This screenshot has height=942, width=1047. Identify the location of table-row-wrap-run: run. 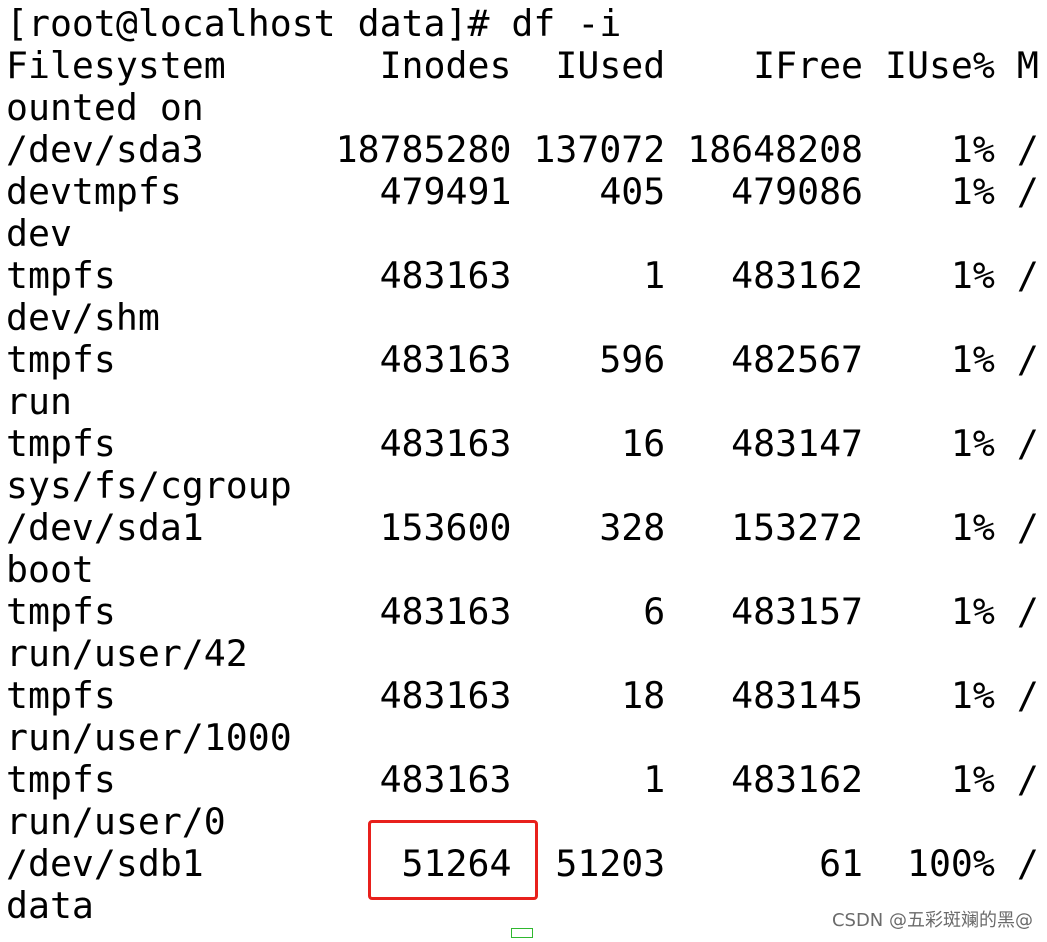
(39, 401).